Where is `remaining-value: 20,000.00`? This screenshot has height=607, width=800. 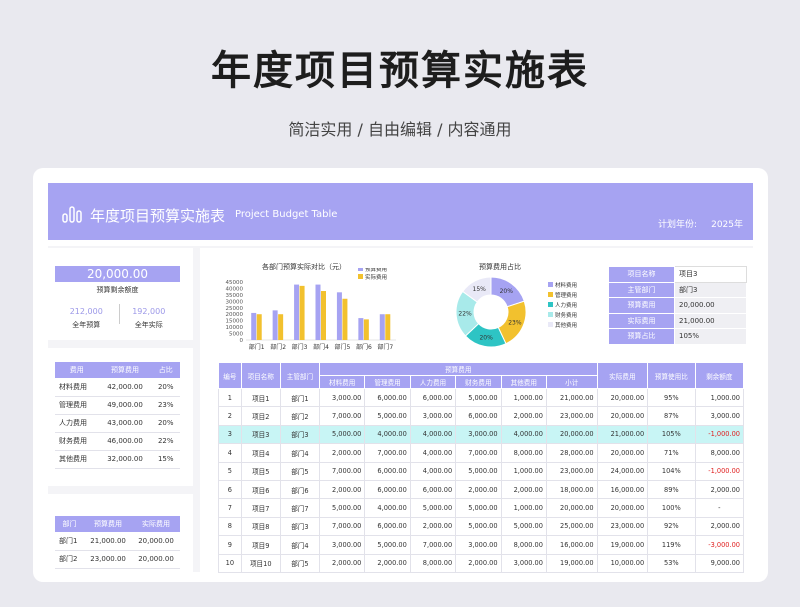 remaining-value: 20,000.00 is located at coordinates (117, 274).